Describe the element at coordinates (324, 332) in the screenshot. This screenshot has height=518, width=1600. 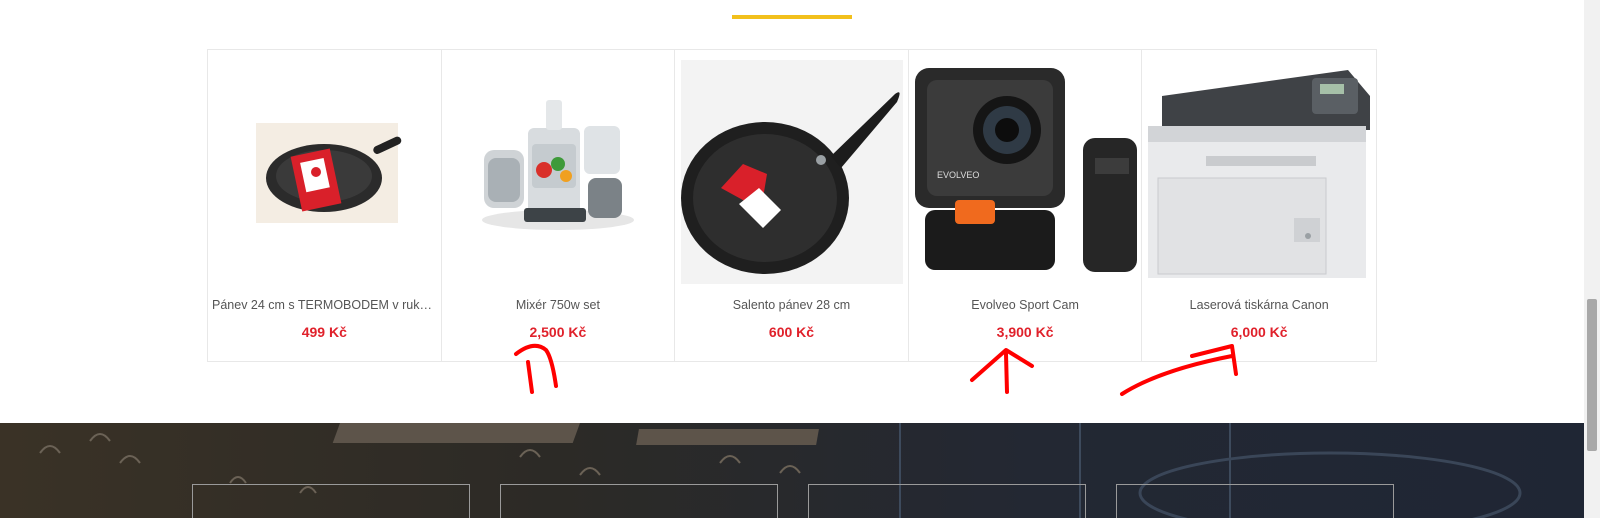
I see `product-price: 499 Kč` at that location.